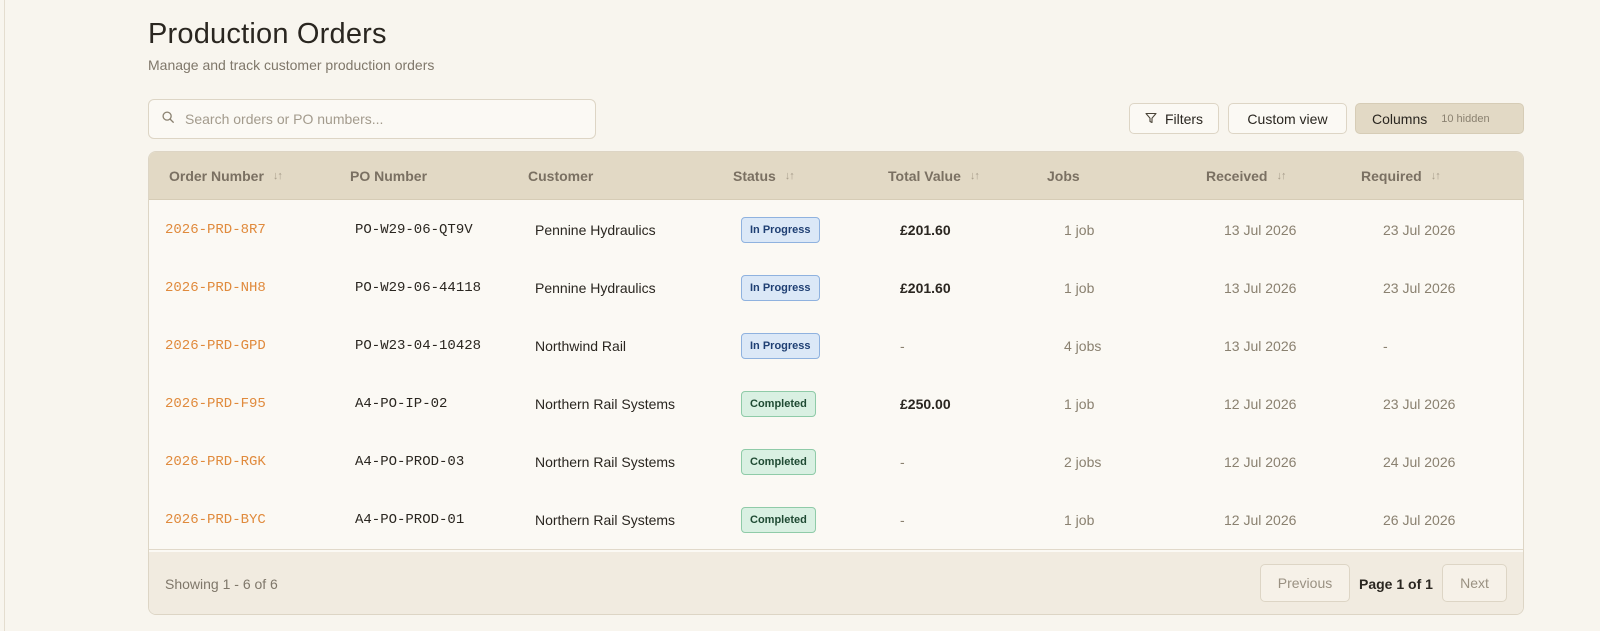 Image resolution: width=1600 pixels, height=631 pixels. I want to click on column-header-total-value: Total Value ↓↑, so click(934, 176).